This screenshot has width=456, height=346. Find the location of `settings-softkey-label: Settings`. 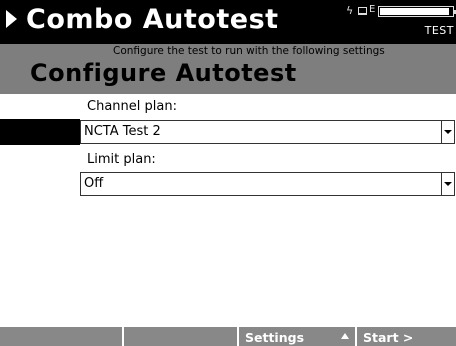

settings-softkey-label: Settings is located at coordinates (275, 337).